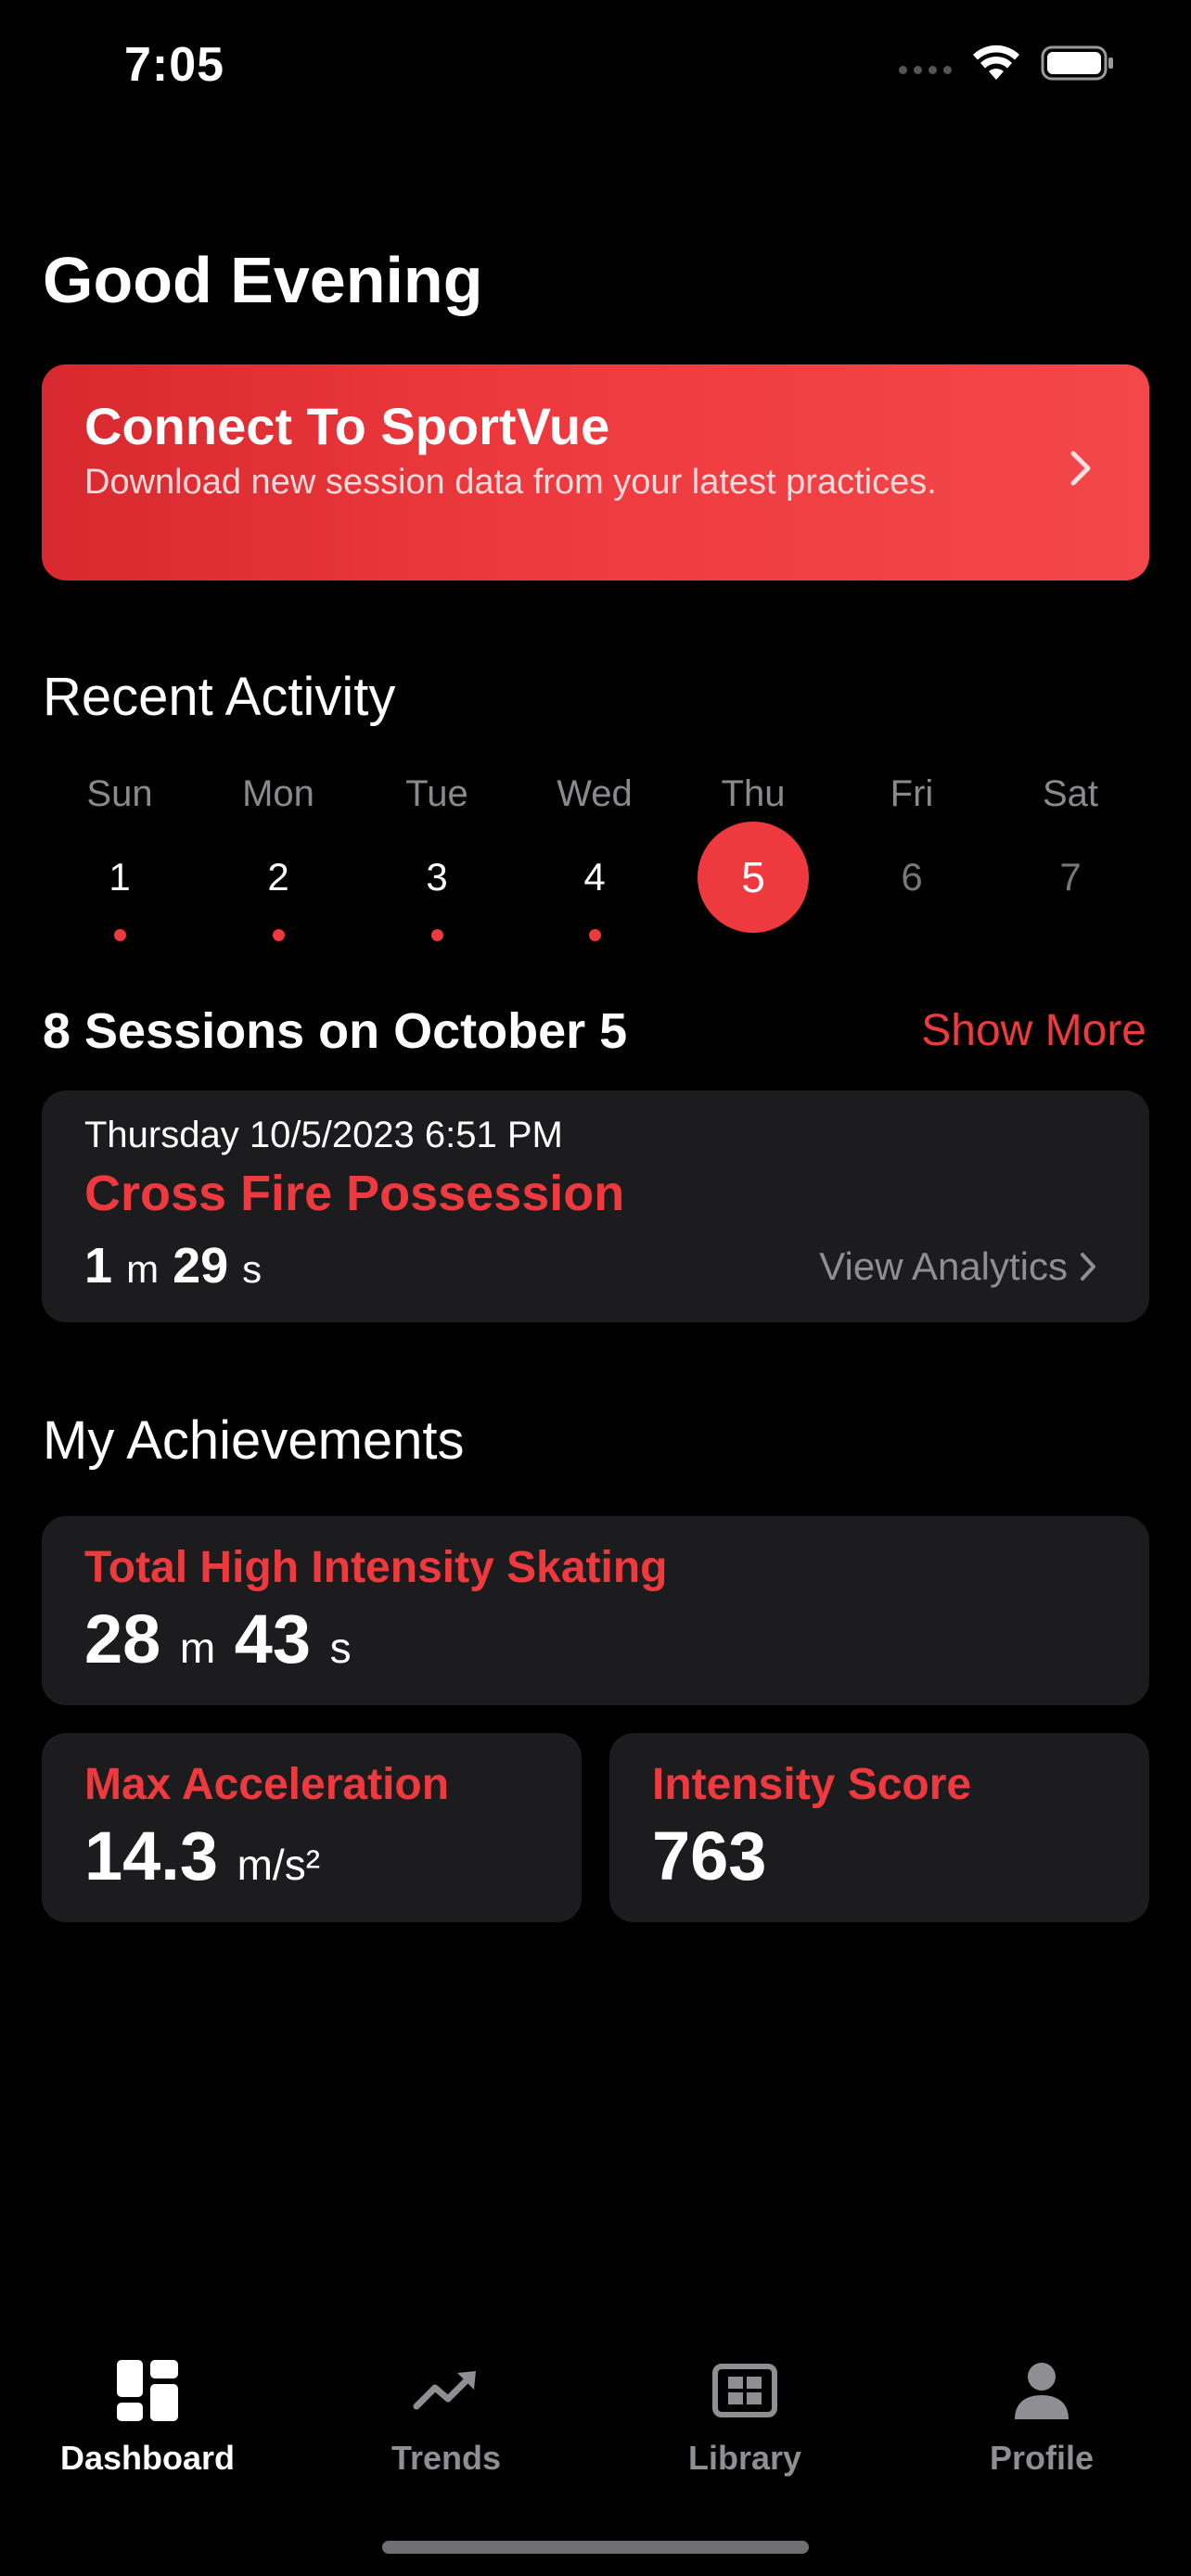  What do you see at coordinates (151, 1855) in the screenshot?
I see `acceleration-value: 14.3` at bounding box center [151, 1855].